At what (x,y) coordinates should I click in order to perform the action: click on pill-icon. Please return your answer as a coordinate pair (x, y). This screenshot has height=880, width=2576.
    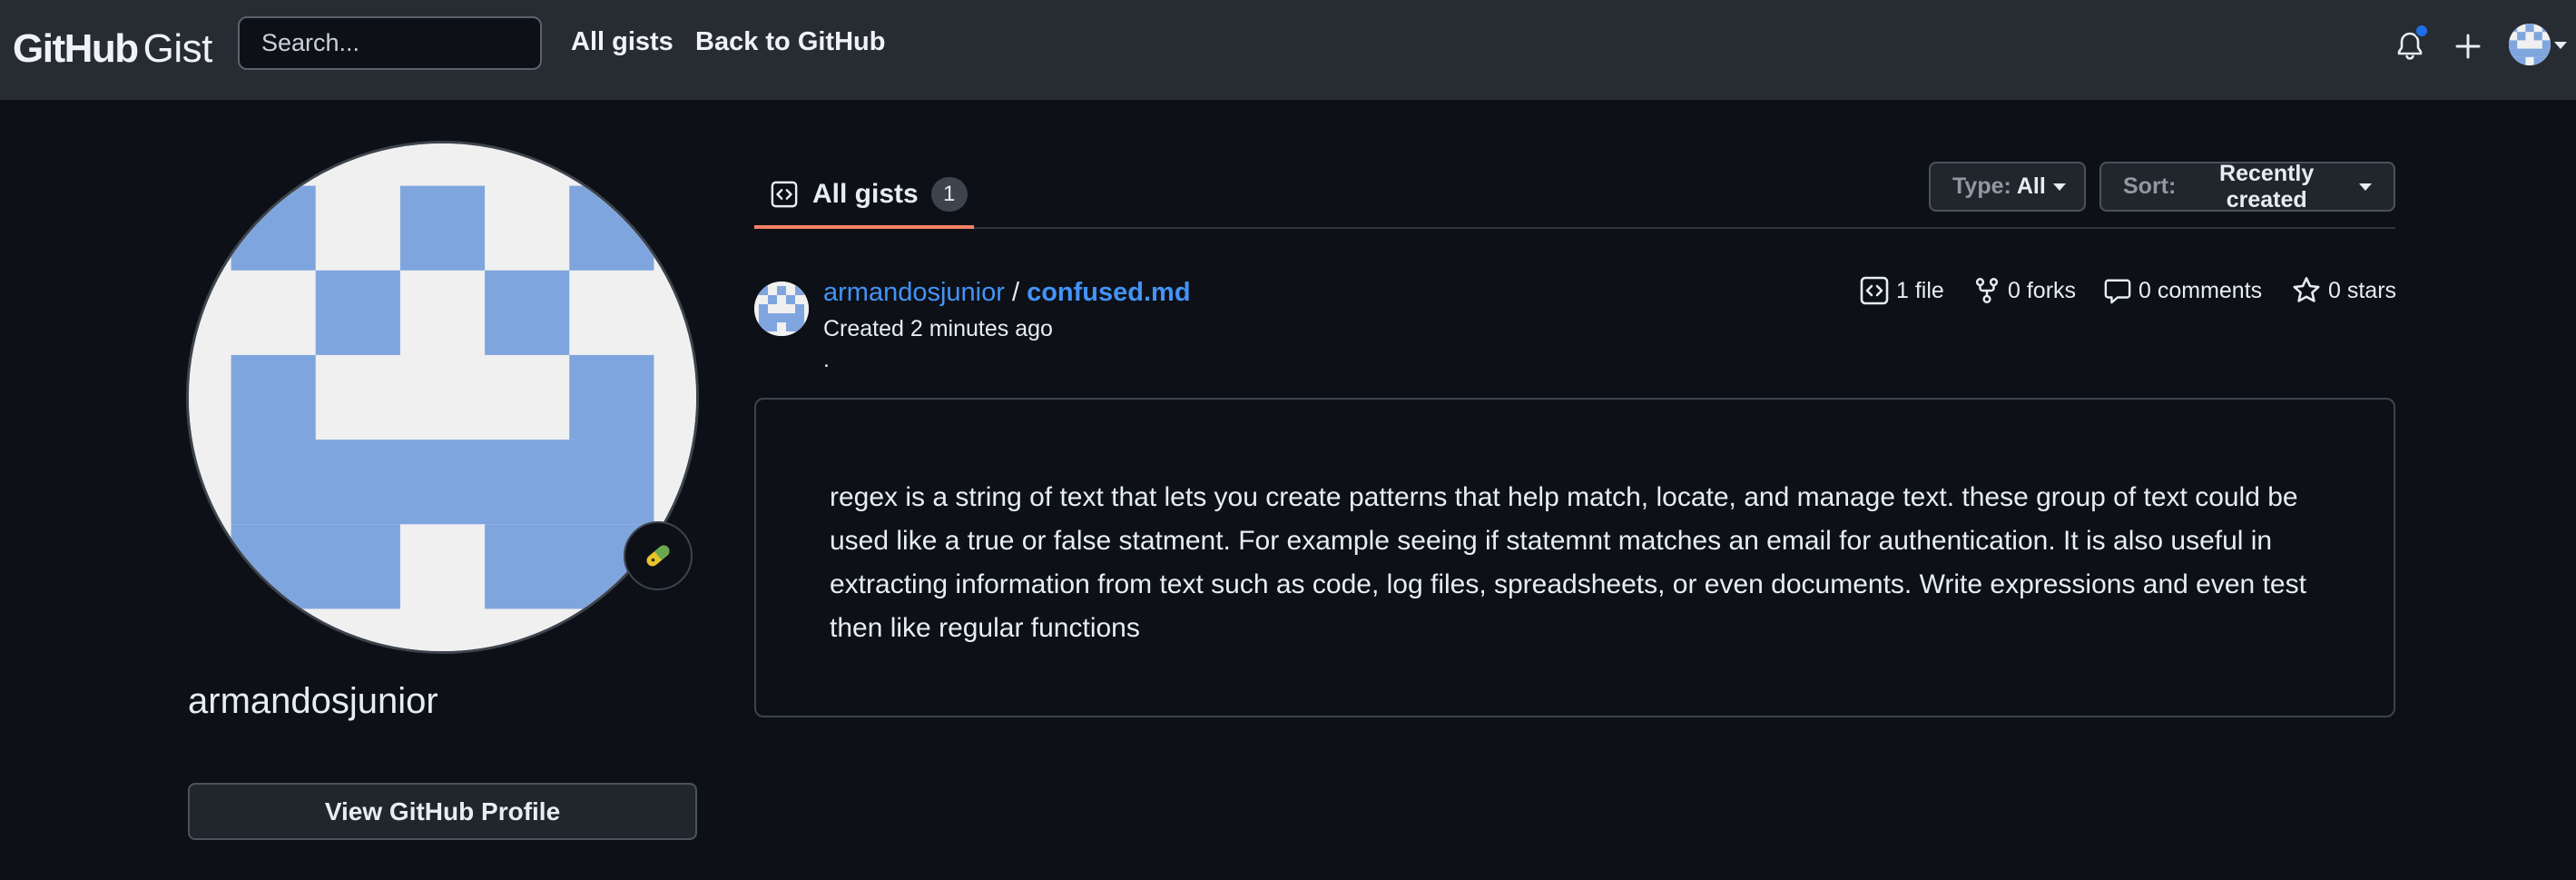
    Looking at the image, I should click on (658, 556).